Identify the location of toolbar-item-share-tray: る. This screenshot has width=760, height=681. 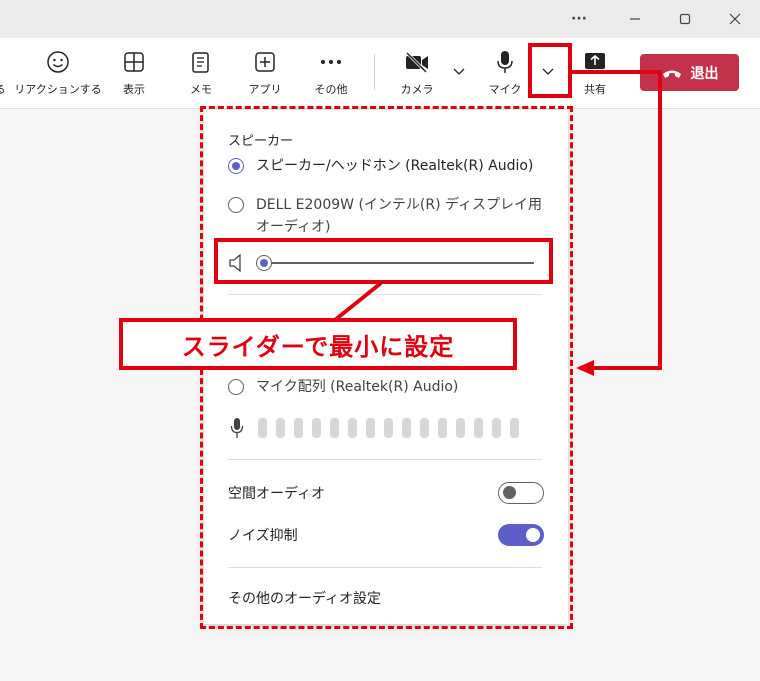
(5, 73).